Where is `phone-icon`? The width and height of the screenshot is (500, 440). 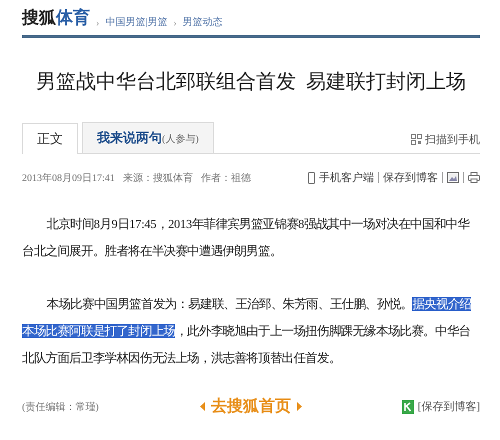
phone-icon is located at coordinates (311, 178).